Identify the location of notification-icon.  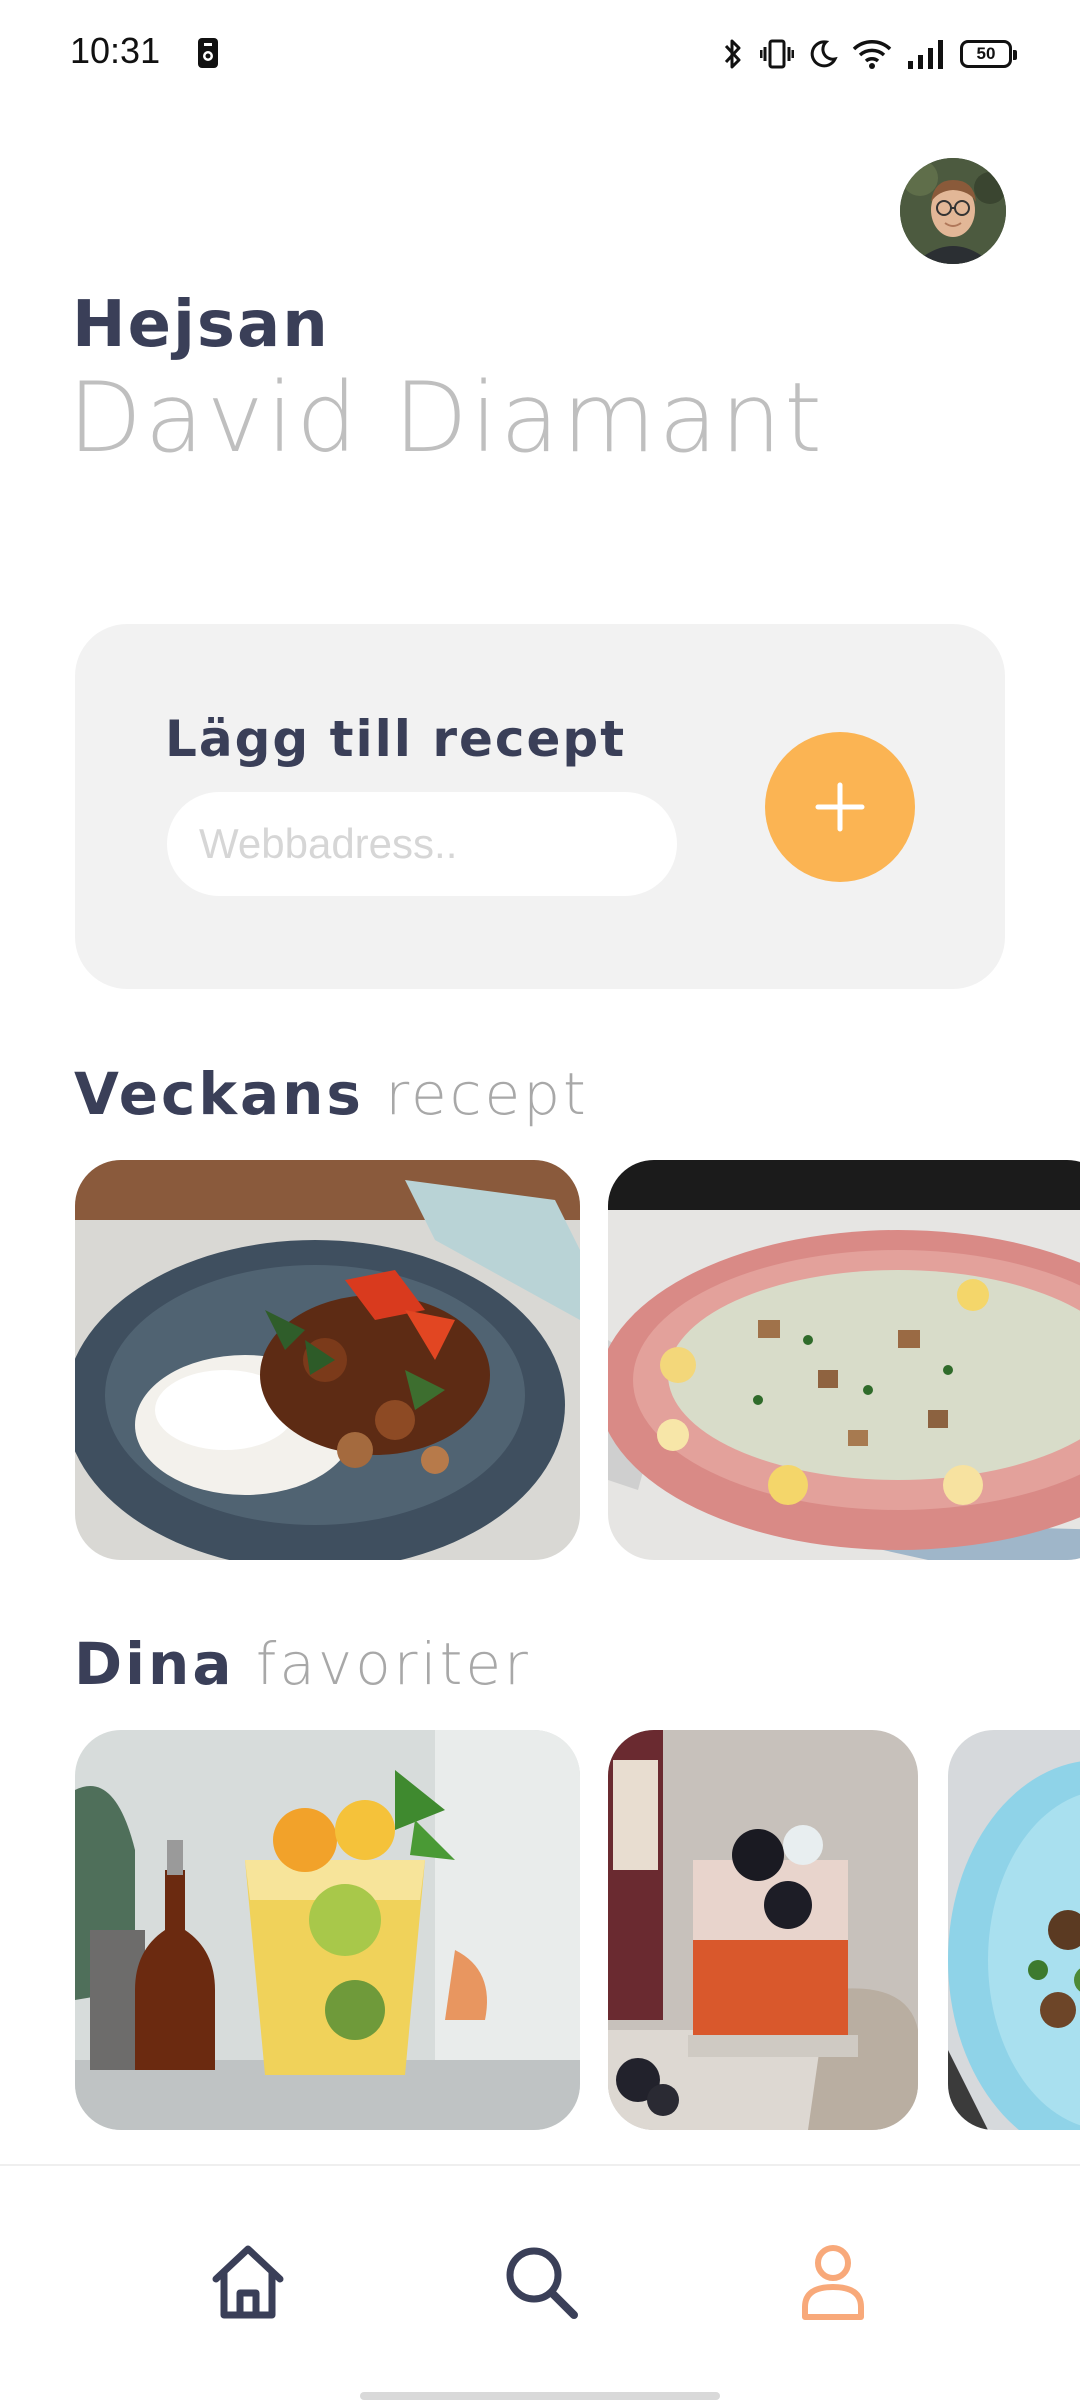
(208, 53).